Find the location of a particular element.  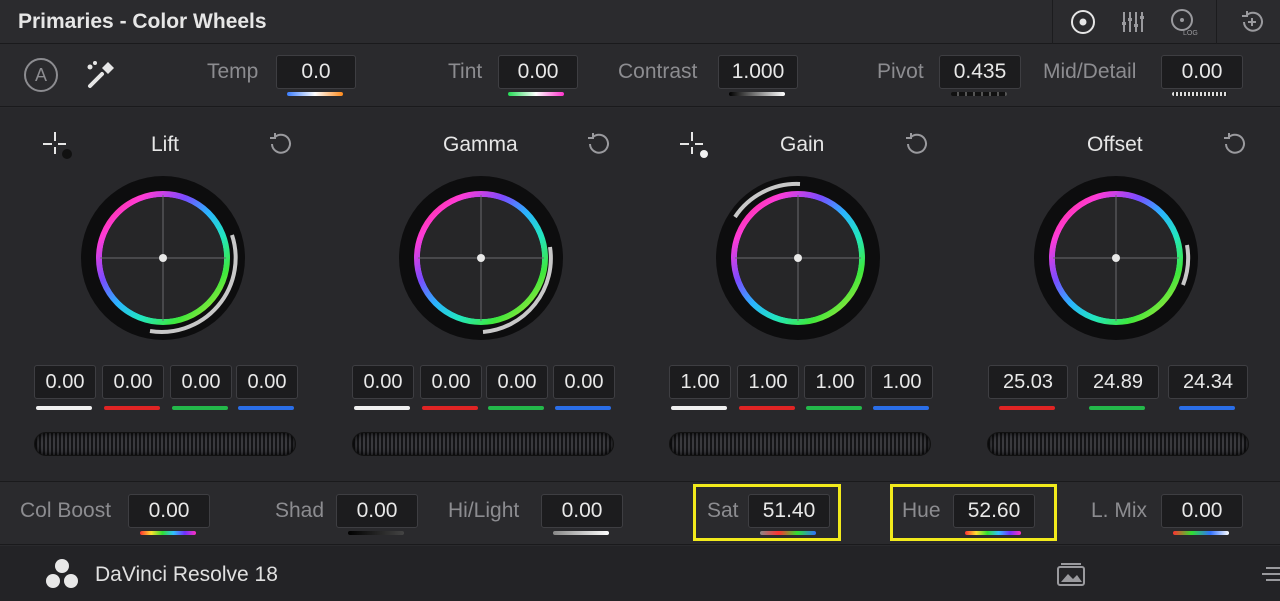

gain-title: Gain is located at coordinates (802, 144).